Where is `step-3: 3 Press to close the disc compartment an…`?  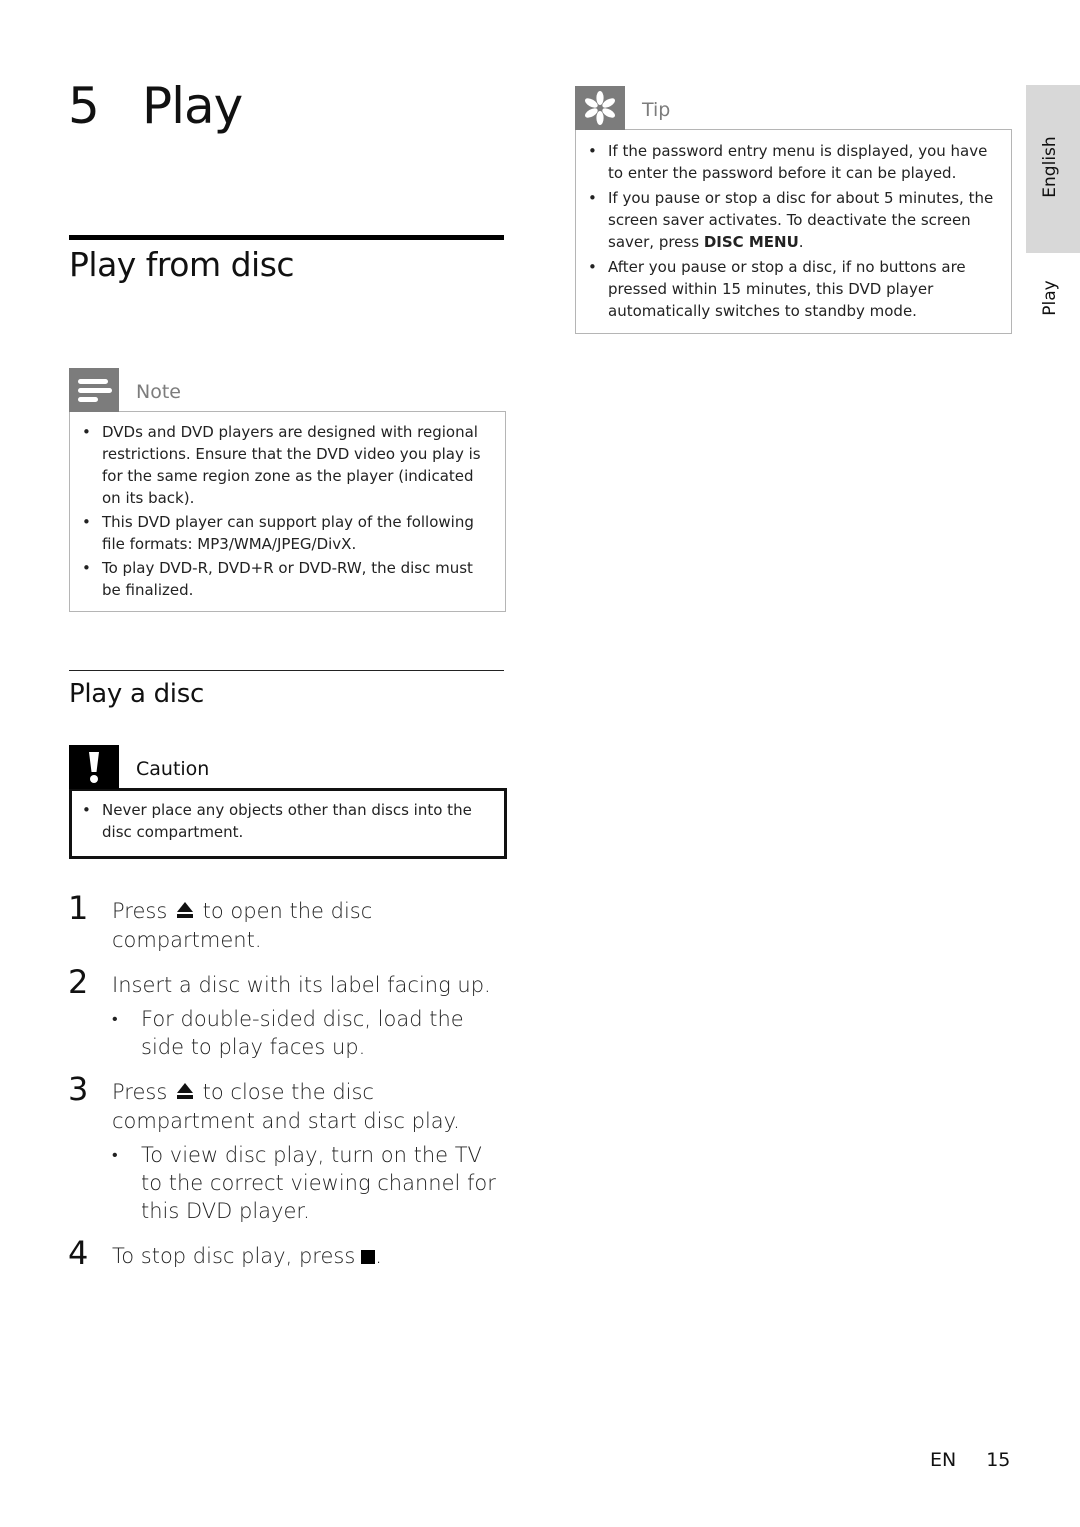 step-3: 3 Press to close the disc compartment an… is located at coordinates (288, 1147).